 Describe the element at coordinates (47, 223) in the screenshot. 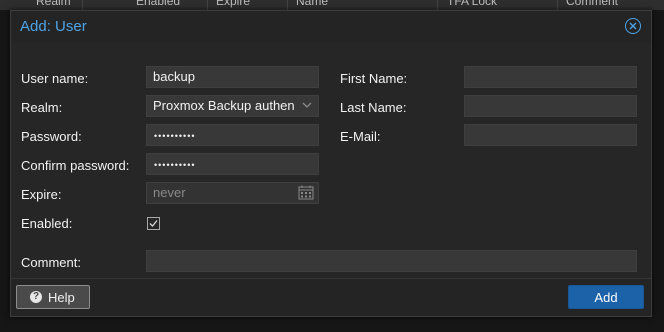

I see `enabled-label: Enabled:` at that location.